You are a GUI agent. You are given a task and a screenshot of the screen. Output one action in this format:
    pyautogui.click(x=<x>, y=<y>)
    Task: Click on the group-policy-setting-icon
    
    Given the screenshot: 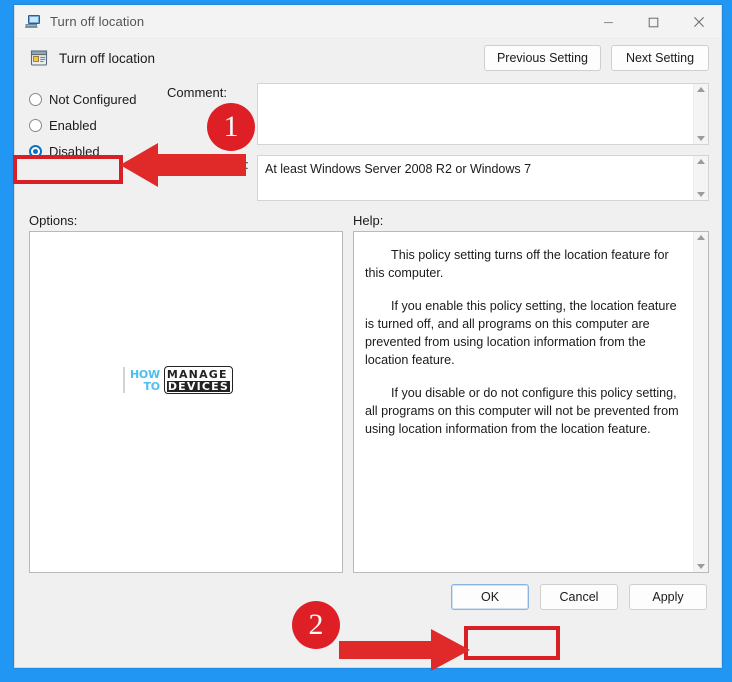 What is the action you would take?
    pyautogui.click(x=39, y=58)
    